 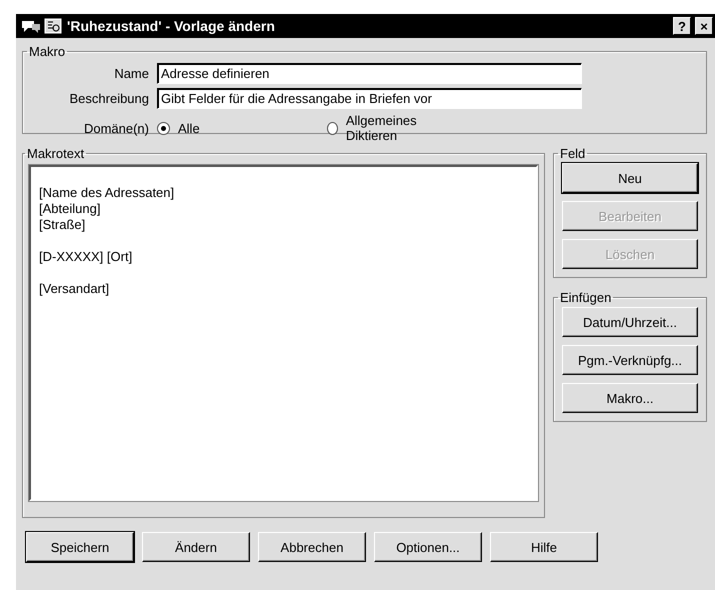 What do you see at coordinates (116, 128) in the screenshot?
I see `field-label: Domäne(n)` at bounding box center [116, 128].